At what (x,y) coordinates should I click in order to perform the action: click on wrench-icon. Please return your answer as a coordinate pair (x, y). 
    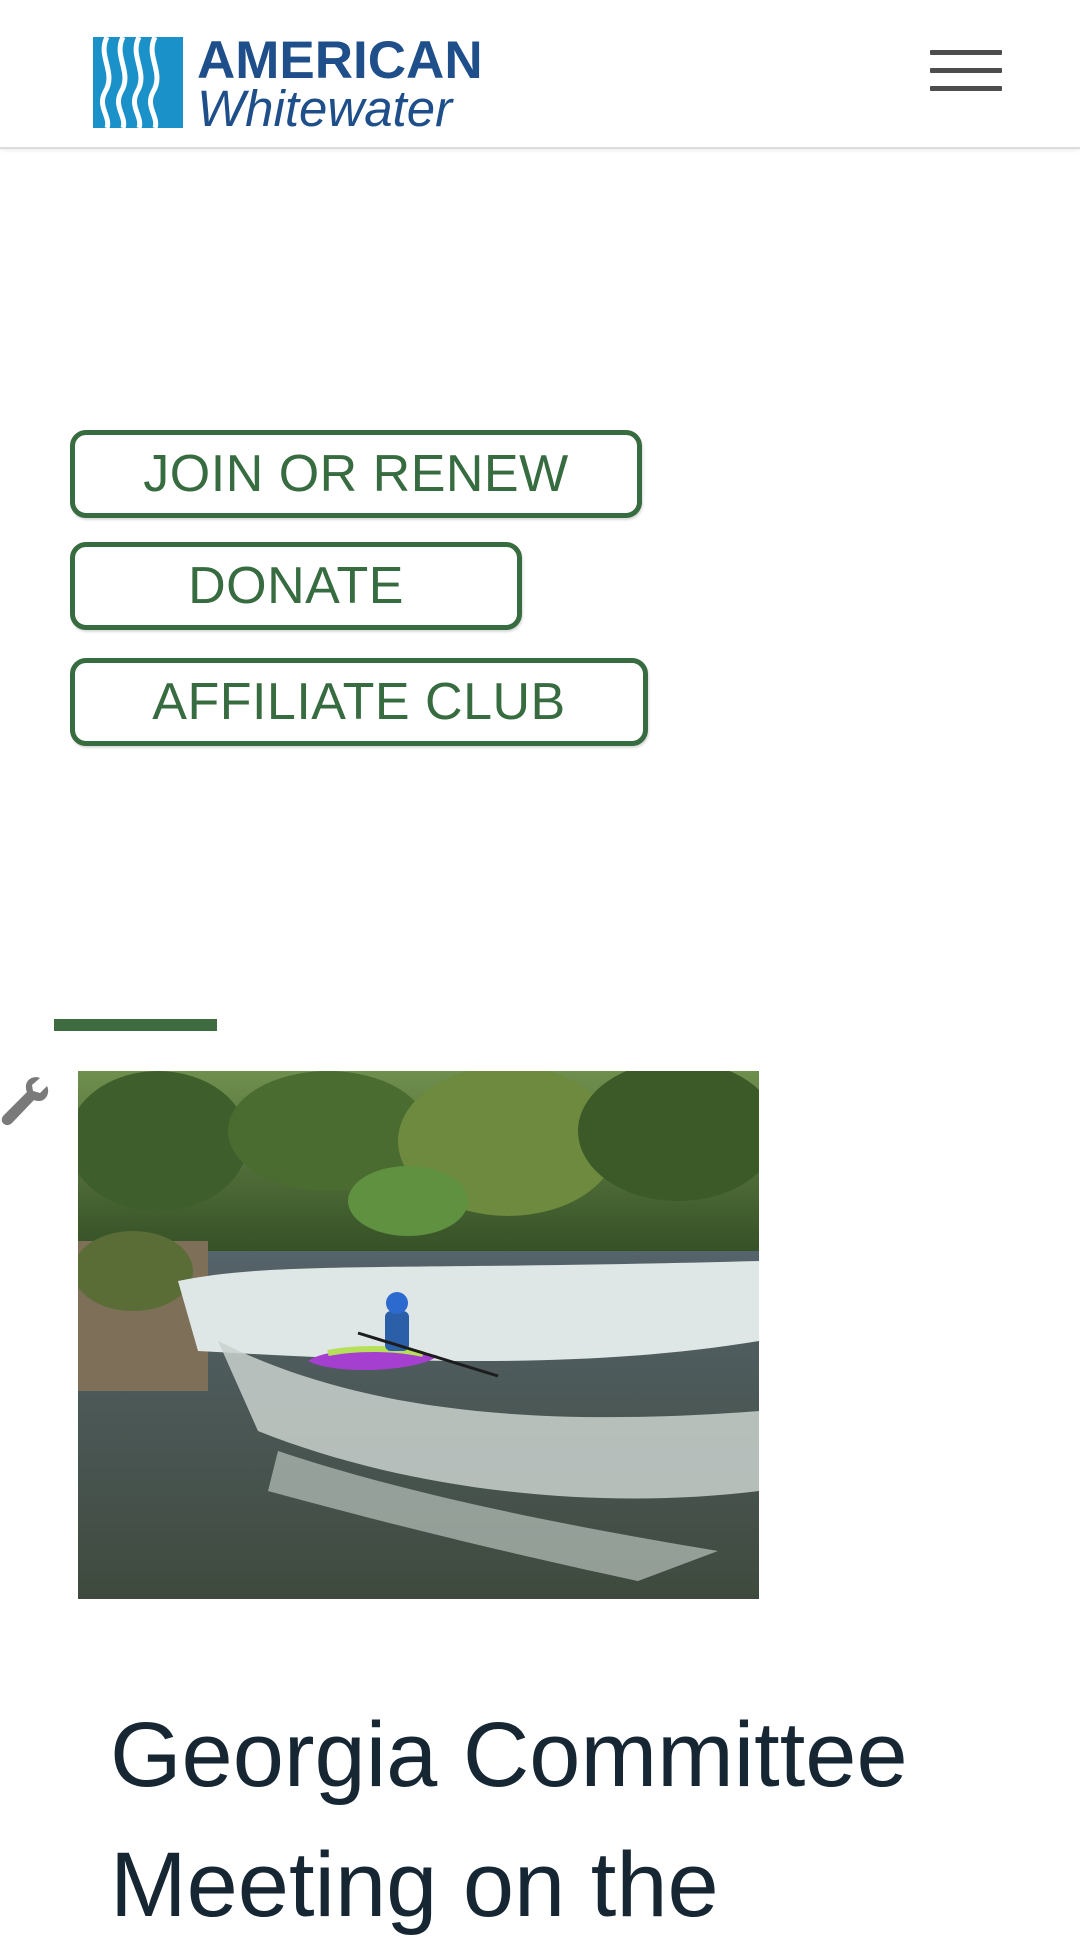
    Looking at the image, I should click on (25, 1100).